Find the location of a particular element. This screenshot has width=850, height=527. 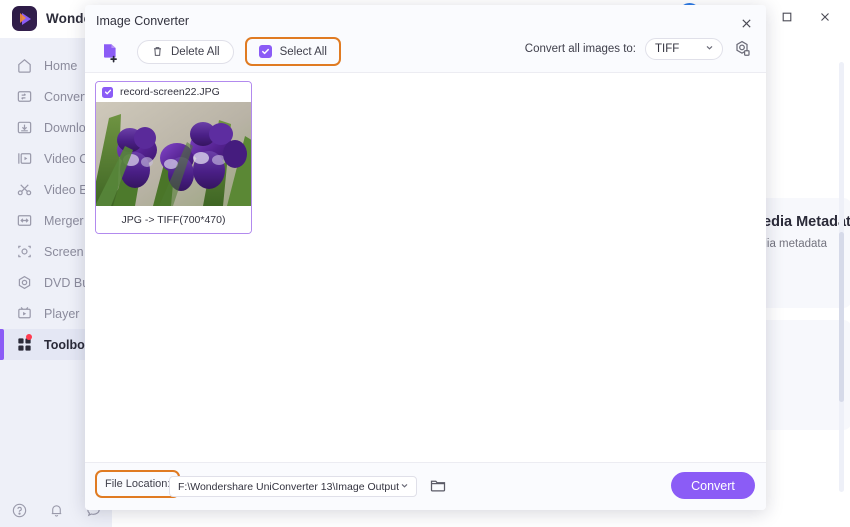

home-icon is located at coordinates (24, 65).